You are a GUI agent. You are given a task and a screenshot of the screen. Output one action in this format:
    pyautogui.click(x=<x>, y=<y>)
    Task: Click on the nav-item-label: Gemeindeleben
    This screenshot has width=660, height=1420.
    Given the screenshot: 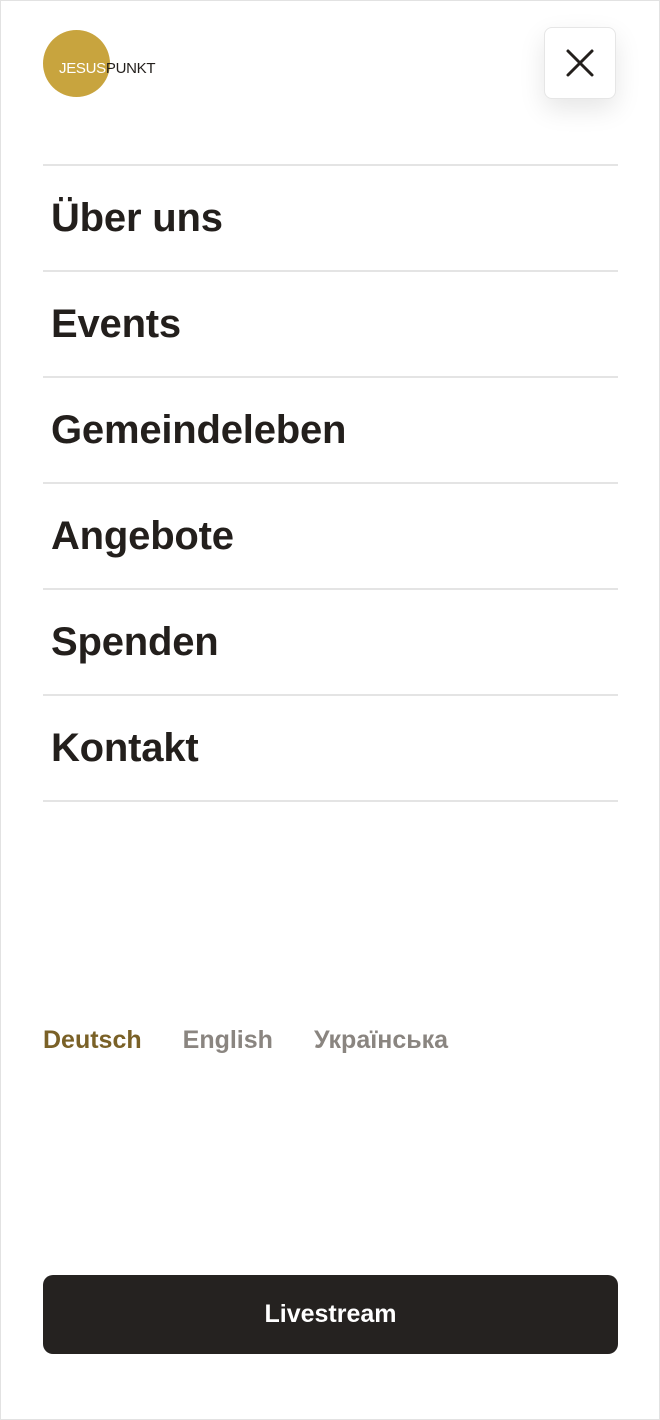 What is the action you would take?
    pyautogui.click(x=199, y=430)
    